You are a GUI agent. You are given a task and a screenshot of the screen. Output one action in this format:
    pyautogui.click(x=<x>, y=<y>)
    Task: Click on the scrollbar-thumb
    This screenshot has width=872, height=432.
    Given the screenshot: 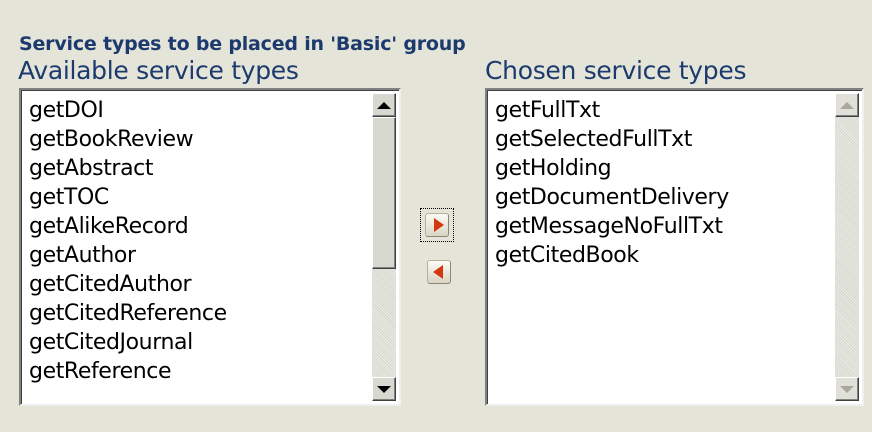 What is the action you would take?
    pyautogui.click(x=384, y=193)
    